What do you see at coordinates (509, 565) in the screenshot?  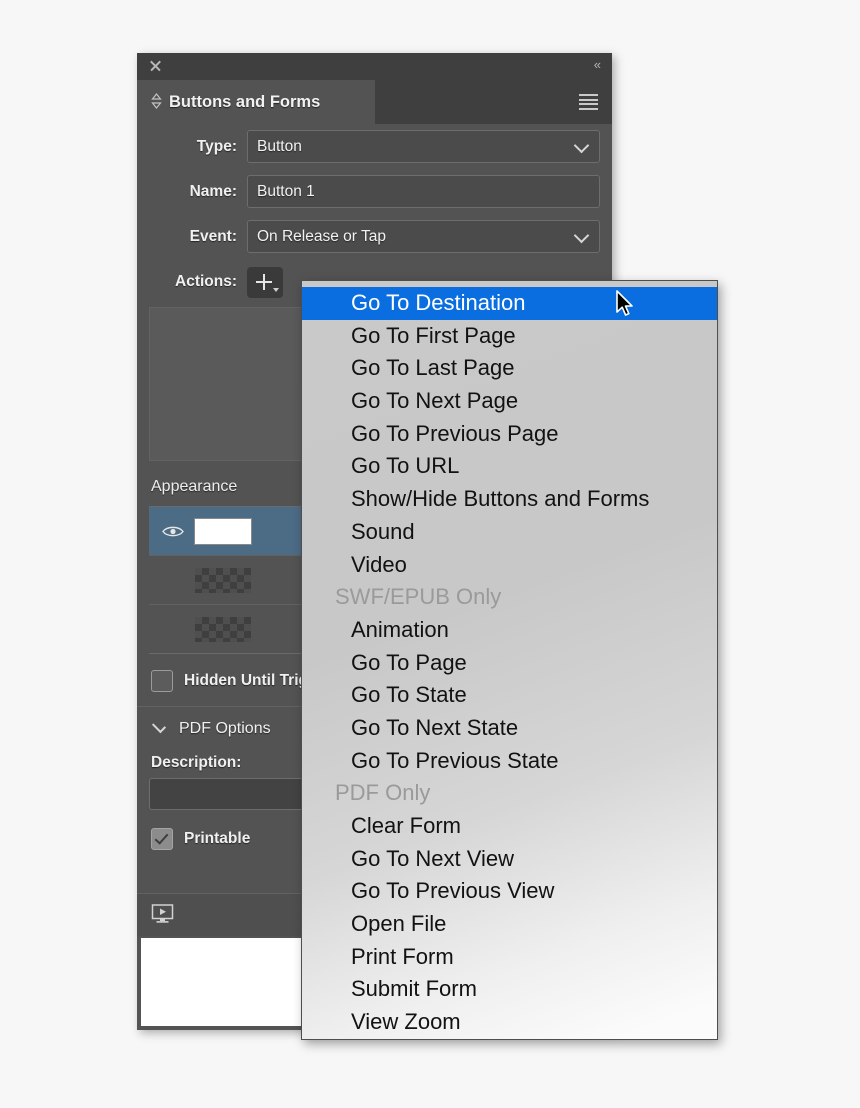 I see `menu-item: Video` at bounding box center [509, 565].